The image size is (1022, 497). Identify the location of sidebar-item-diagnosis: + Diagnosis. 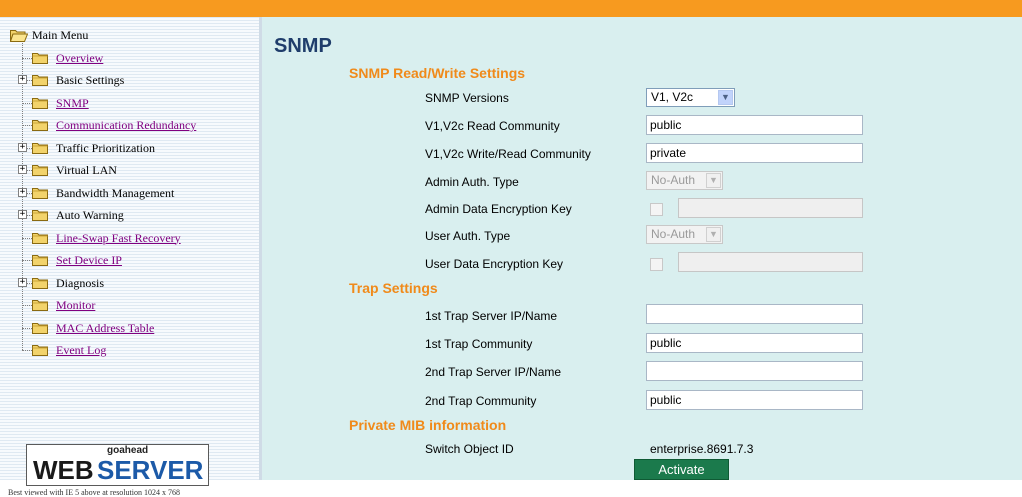
(133, 283).